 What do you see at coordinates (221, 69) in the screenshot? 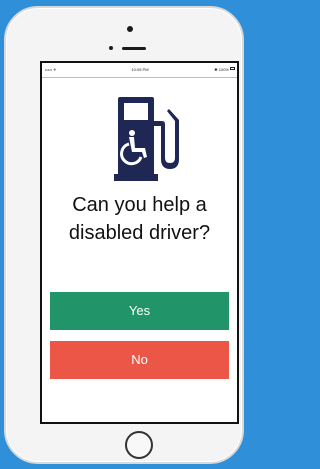
I see `status-battery-text: ✱ 100%` at bounding box center [221, 69].